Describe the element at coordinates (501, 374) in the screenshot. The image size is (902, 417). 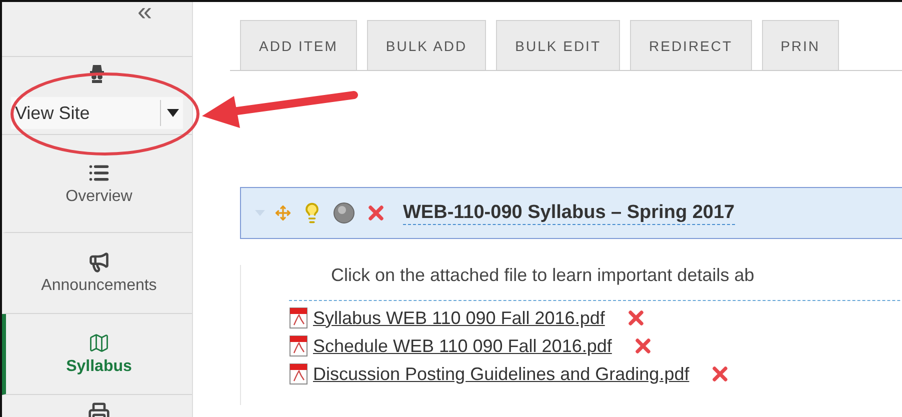
I see `file-link: Discussion Posting Guidelines and Grading.pdf` at that location.